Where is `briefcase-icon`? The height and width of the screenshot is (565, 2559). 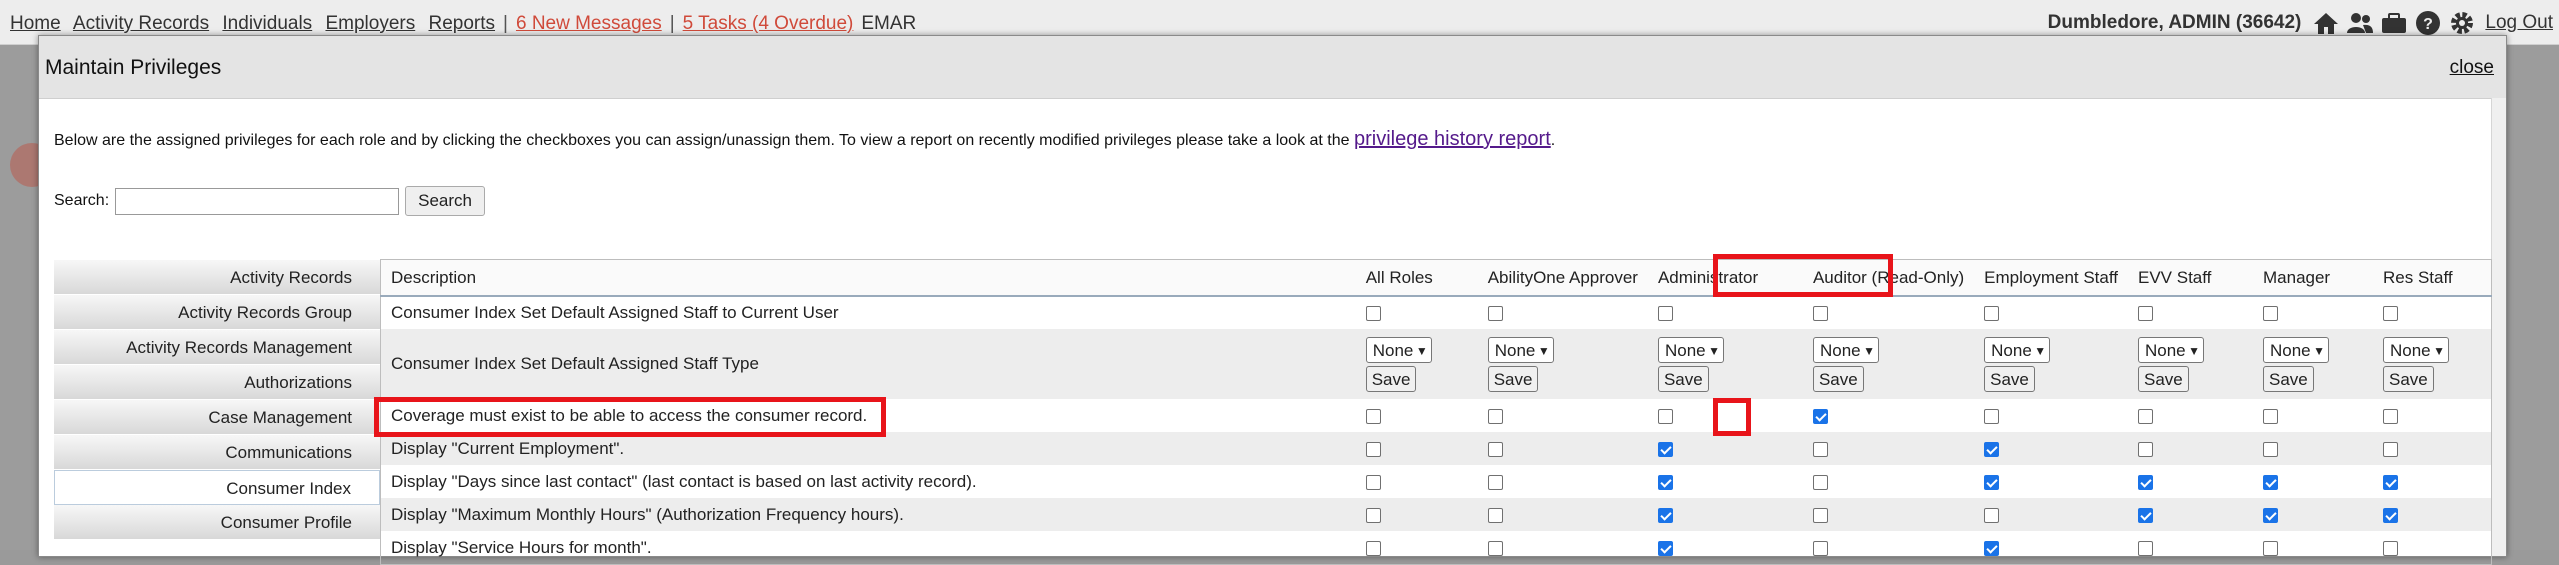 briefcase-icon is located at coordinates (2394, 23).